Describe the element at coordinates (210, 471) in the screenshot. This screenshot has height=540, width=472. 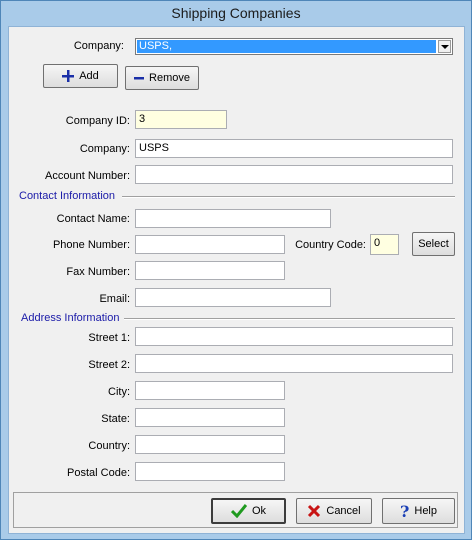
I see `postal-code-field` at that location.